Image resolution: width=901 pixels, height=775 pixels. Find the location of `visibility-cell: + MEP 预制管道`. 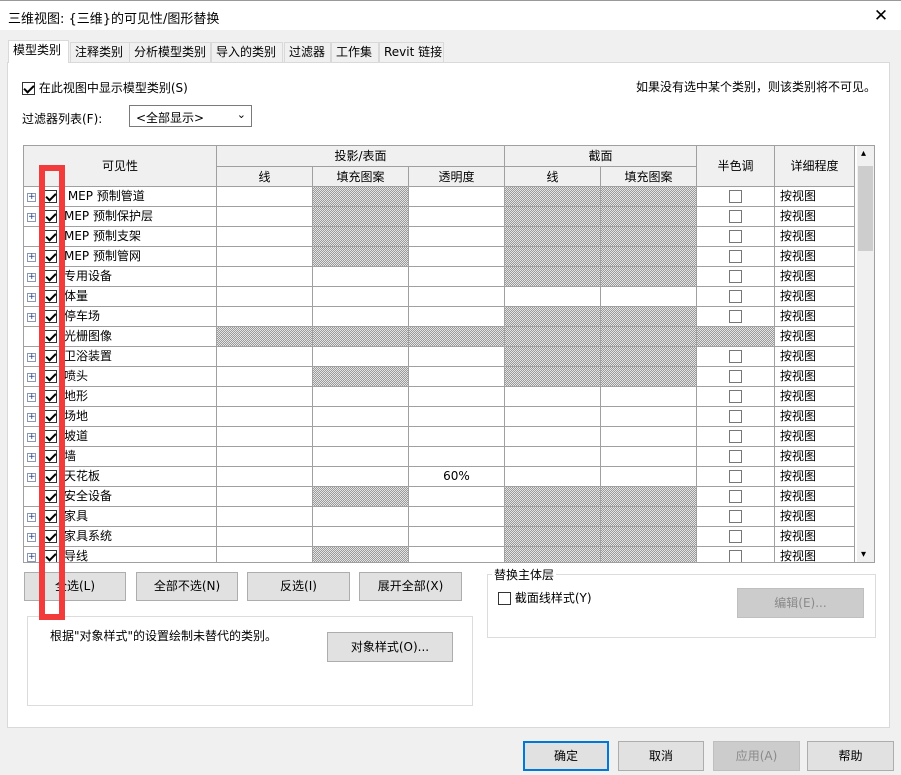

visibility-cell: + MEP 预制管道 is located at coordinates (120, 197).